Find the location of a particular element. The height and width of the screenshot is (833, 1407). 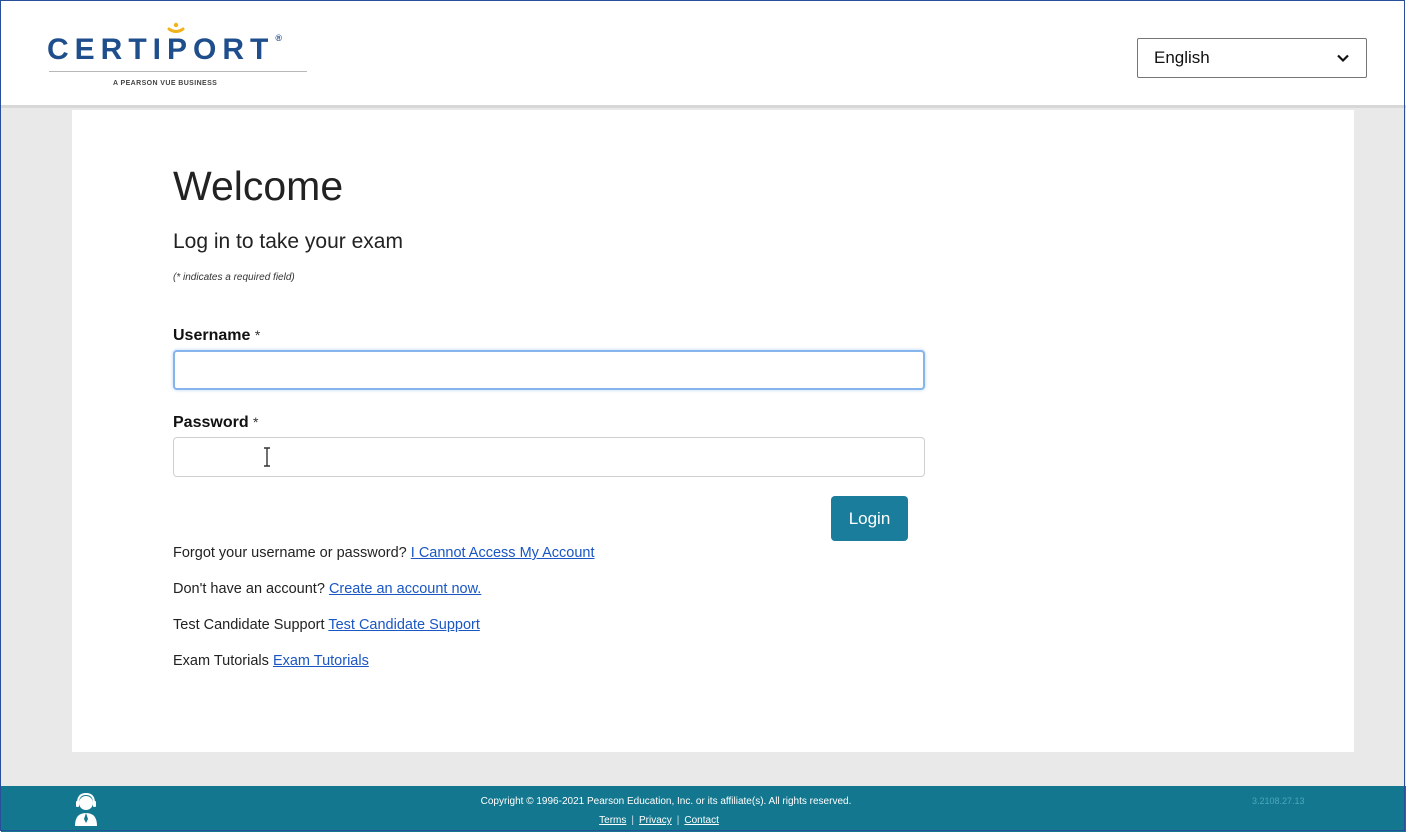

username-input is located at coordinates (549, 370).